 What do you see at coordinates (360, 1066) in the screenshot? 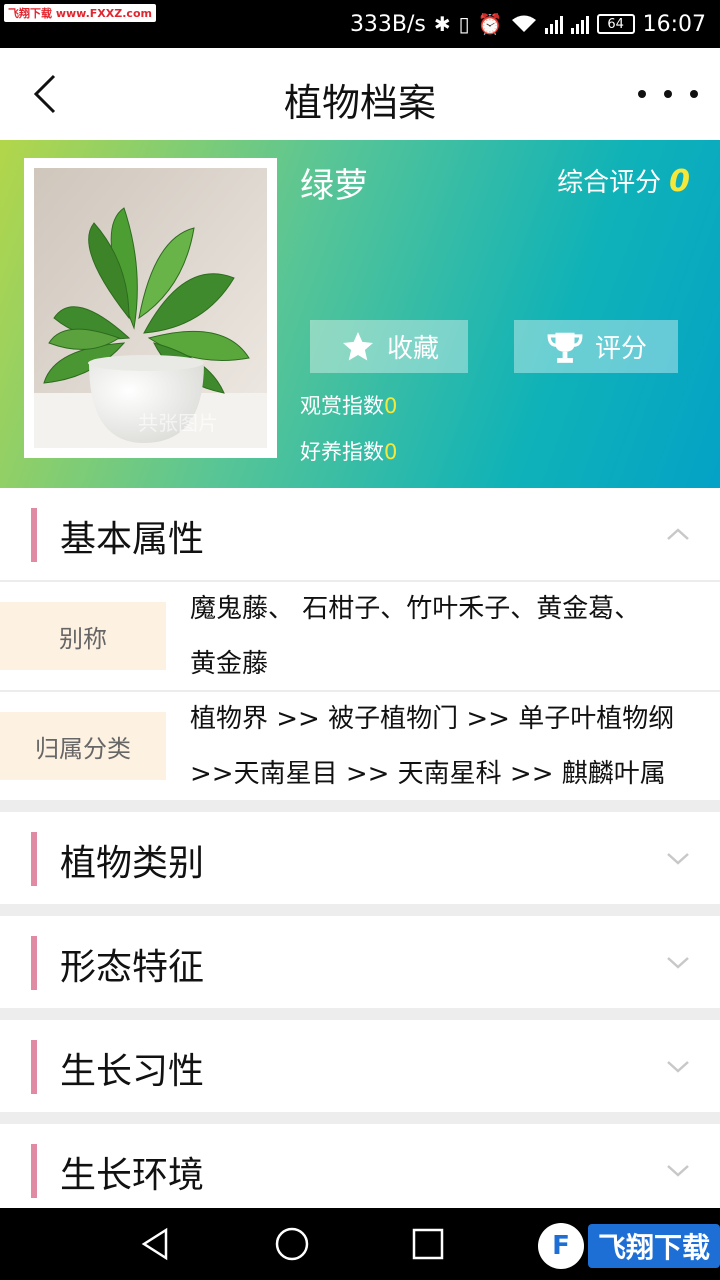
I see `section-habit-header: 生长习性` at bounding box center [360, 1066].